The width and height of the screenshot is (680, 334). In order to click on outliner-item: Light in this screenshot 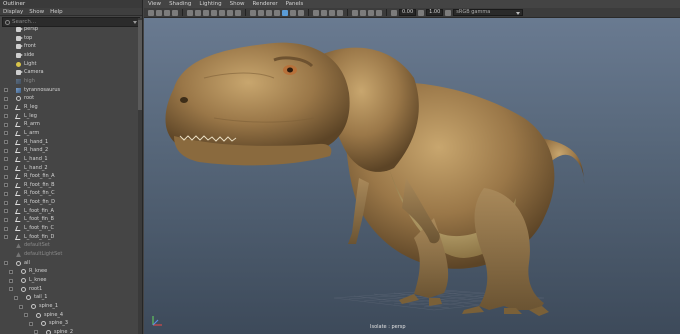, I will do `click(69, 64)`.